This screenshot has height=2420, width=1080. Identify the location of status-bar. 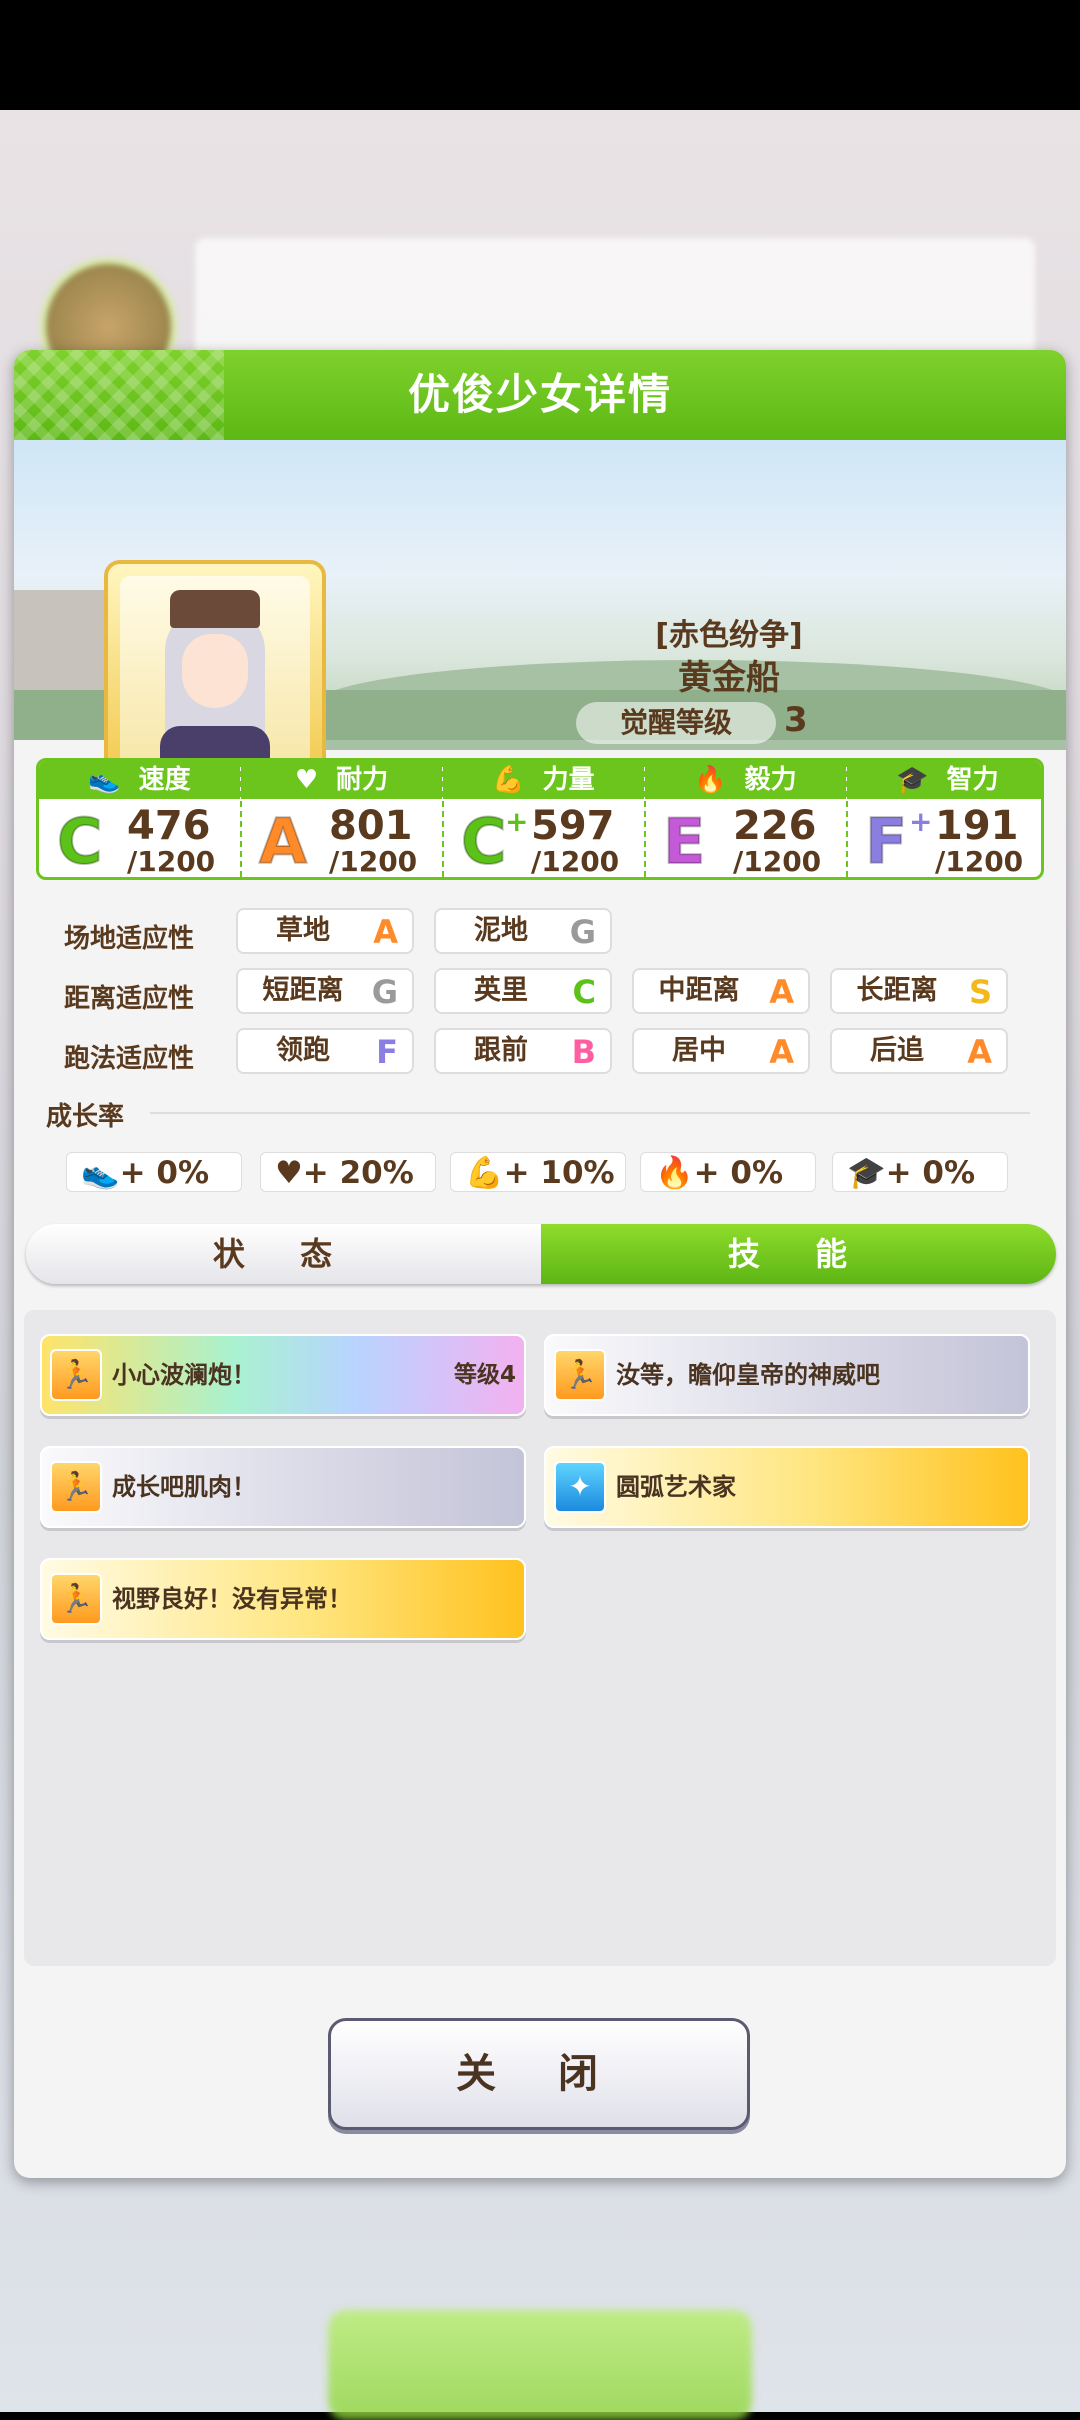
(540, 55).